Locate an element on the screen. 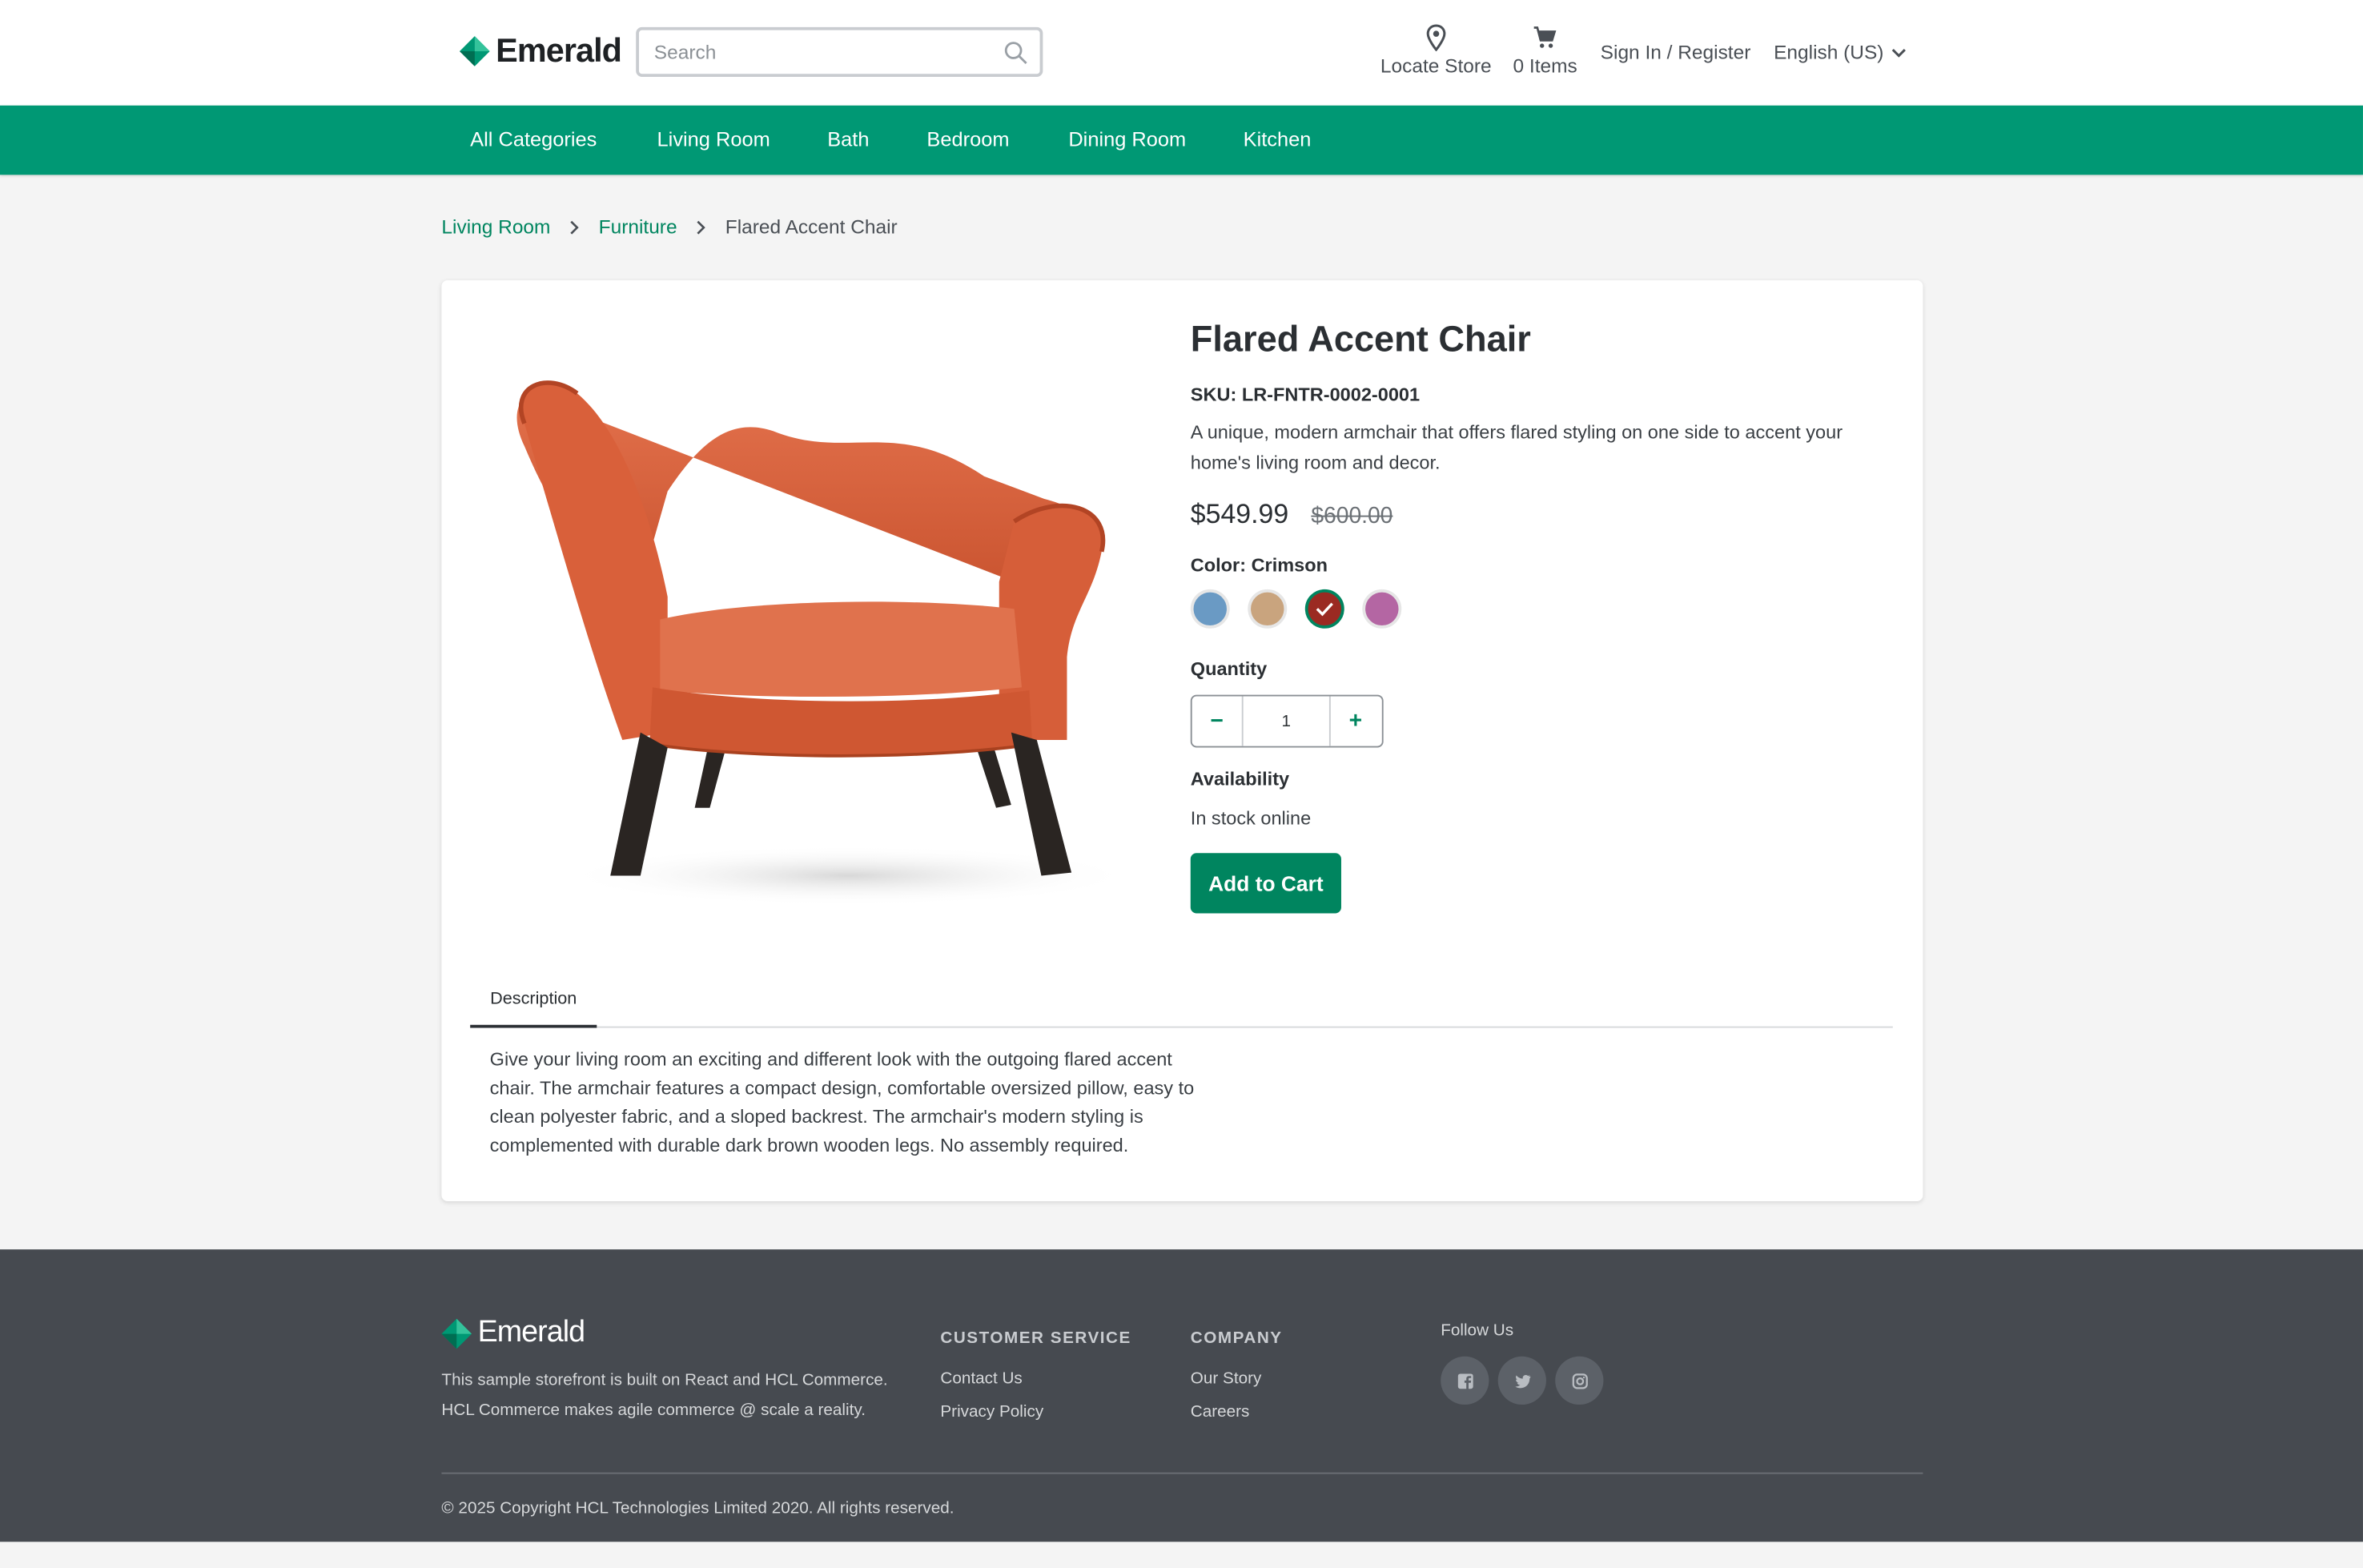 The width and height of the screenshot is (2363, 1568). add-to-cart-button: Add to Cart is located at coordinates (1265, 884).